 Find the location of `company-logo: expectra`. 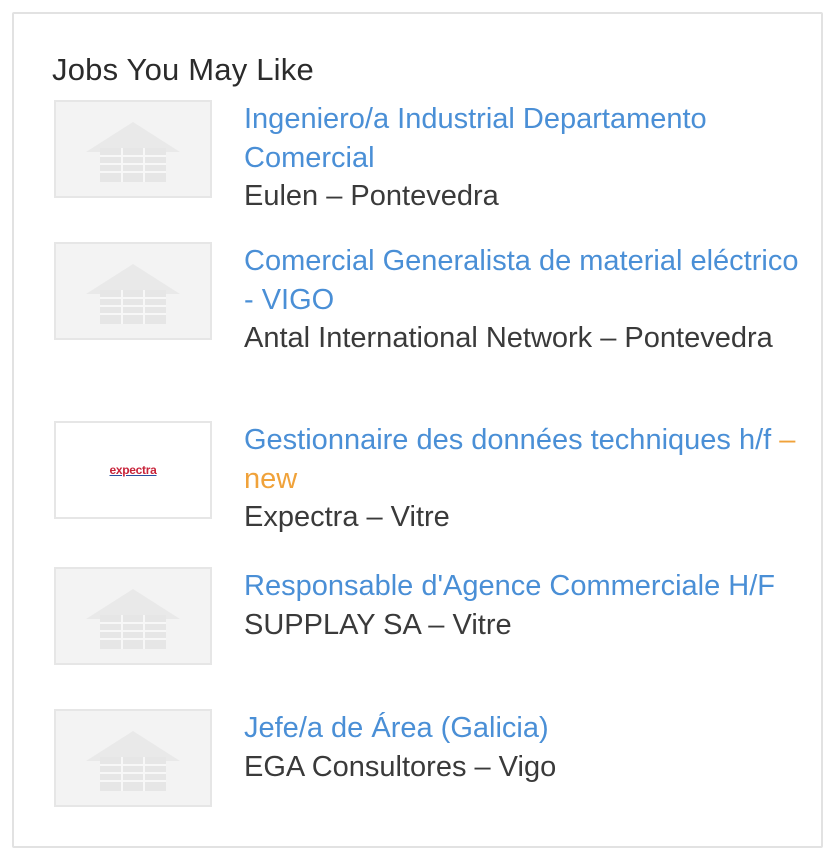

company-logo: expectra is located at coordinates (133, 470).